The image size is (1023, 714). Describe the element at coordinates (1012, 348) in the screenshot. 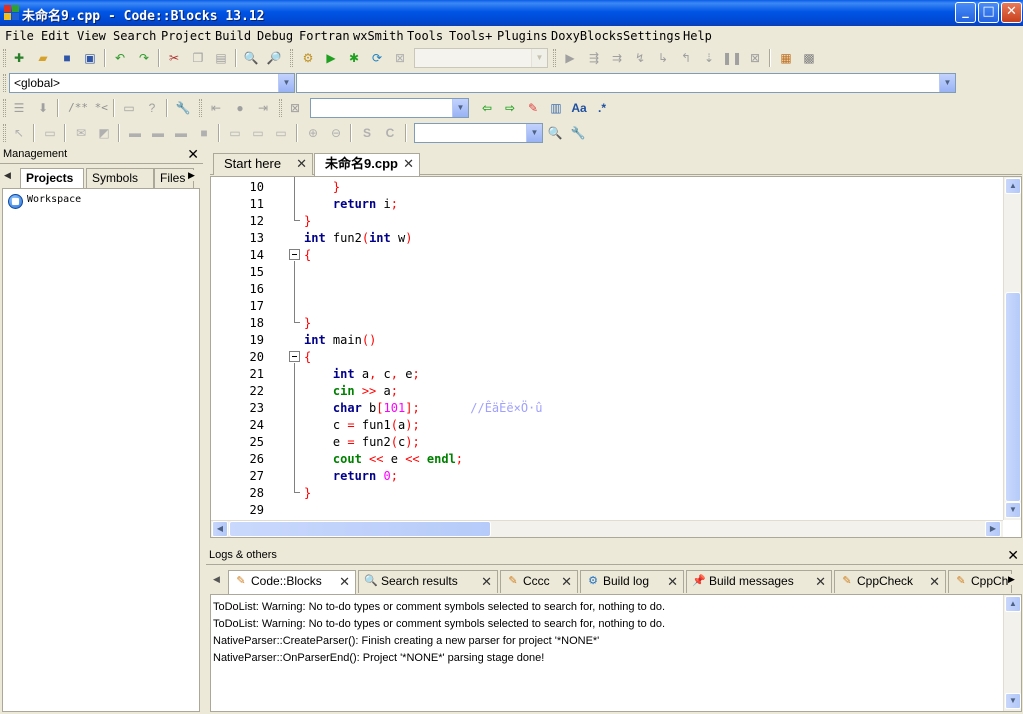

I see `vertical-scrollbar: ▲ ▼` at that location.